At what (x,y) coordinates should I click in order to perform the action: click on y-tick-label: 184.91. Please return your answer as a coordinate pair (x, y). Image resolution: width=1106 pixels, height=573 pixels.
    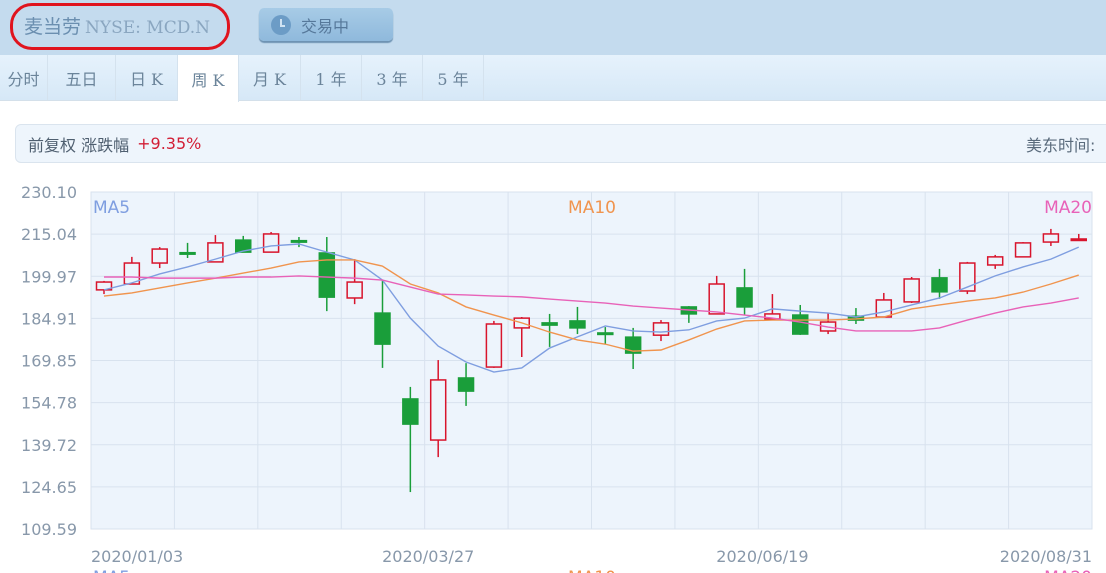
    Looking at the image, I should click on (49, 318).